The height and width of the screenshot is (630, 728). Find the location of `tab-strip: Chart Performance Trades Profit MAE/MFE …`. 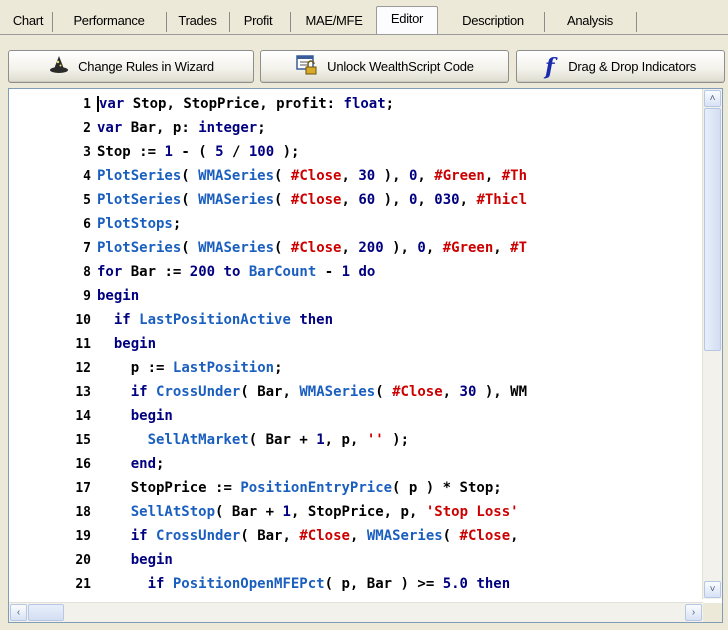

tab-strip: Chart Performance Trades Profit MAE/MFE … is located at coordinates (364, 19).